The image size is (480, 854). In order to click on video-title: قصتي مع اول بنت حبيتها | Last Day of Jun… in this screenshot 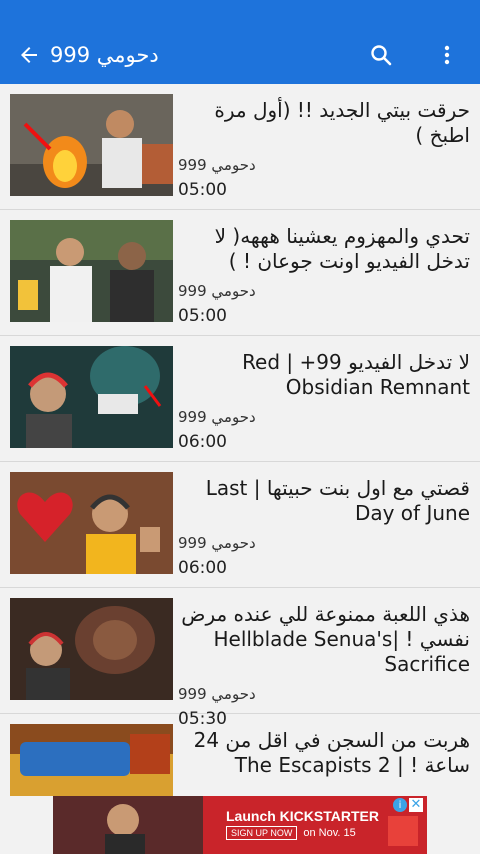, I will do `click(324, 501)`.